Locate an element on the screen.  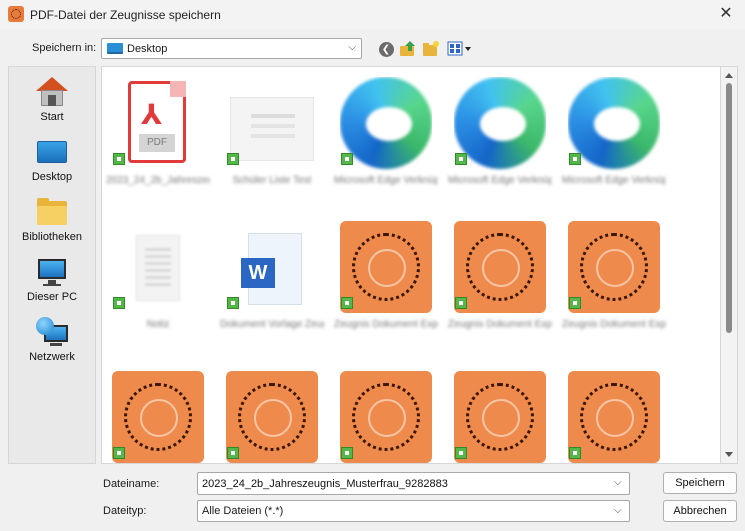
app-icon is located at coordinates (16, 14).